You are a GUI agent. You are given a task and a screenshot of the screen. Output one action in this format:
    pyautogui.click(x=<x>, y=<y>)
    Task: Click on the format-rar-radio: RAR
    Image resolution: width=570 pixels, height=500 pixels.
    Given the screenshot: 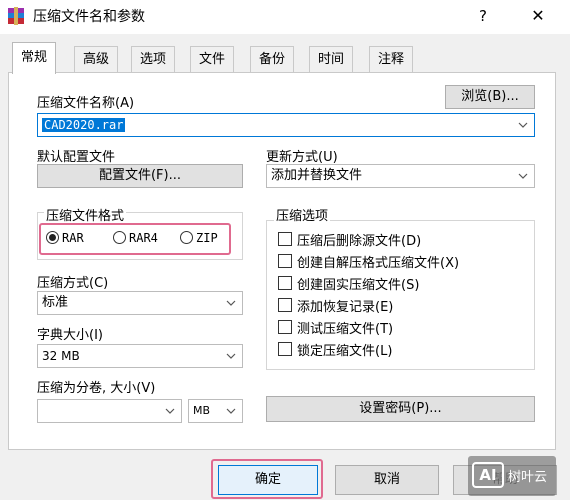 What is the action you would take?
    pyautogui.click(x=65, y=237)
    